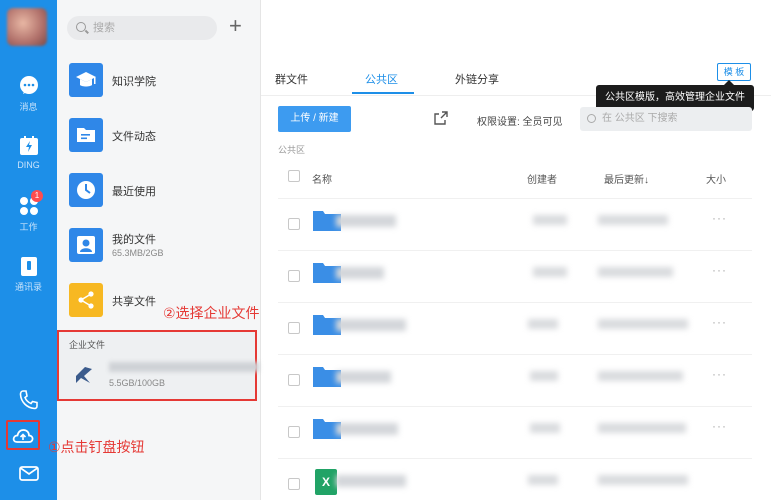 The image size is (771, 500). What do you see at coordinates (515, 479) in the screenshot?
I see `table-row: X` at bounding box center [515, 479].